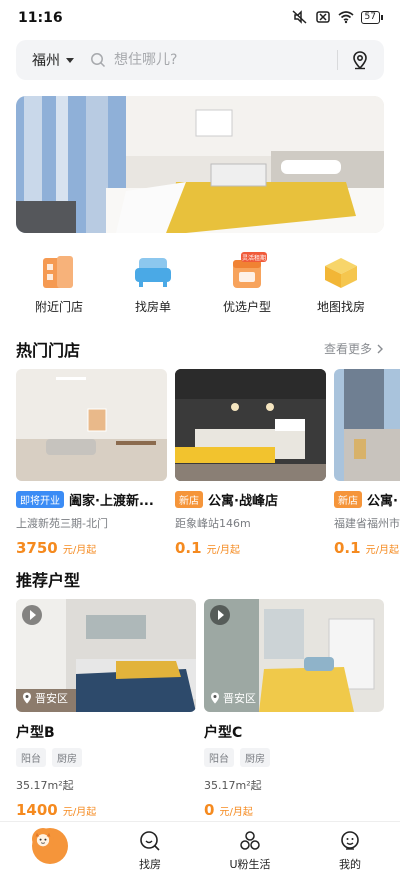 This screenshot has width=400, height=888. What do you see at coordinates (98, 60) in the screenshot?
I see `search-icon` at bounding box center [98, 60].